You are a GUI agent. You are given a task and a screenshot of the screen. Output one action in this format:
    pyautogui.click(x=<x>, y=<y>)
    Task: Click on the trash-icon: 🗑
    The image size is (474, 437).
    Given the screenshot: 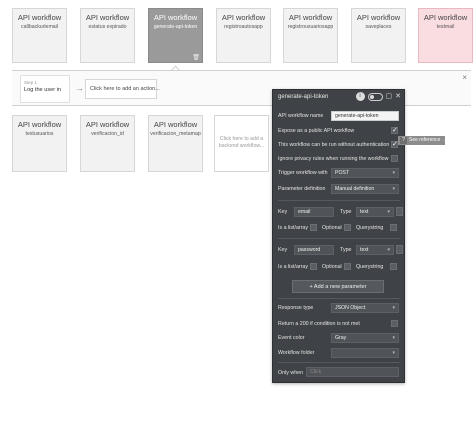 What is the action you would take?
    pyautogui.click(x=196, y=57)
    